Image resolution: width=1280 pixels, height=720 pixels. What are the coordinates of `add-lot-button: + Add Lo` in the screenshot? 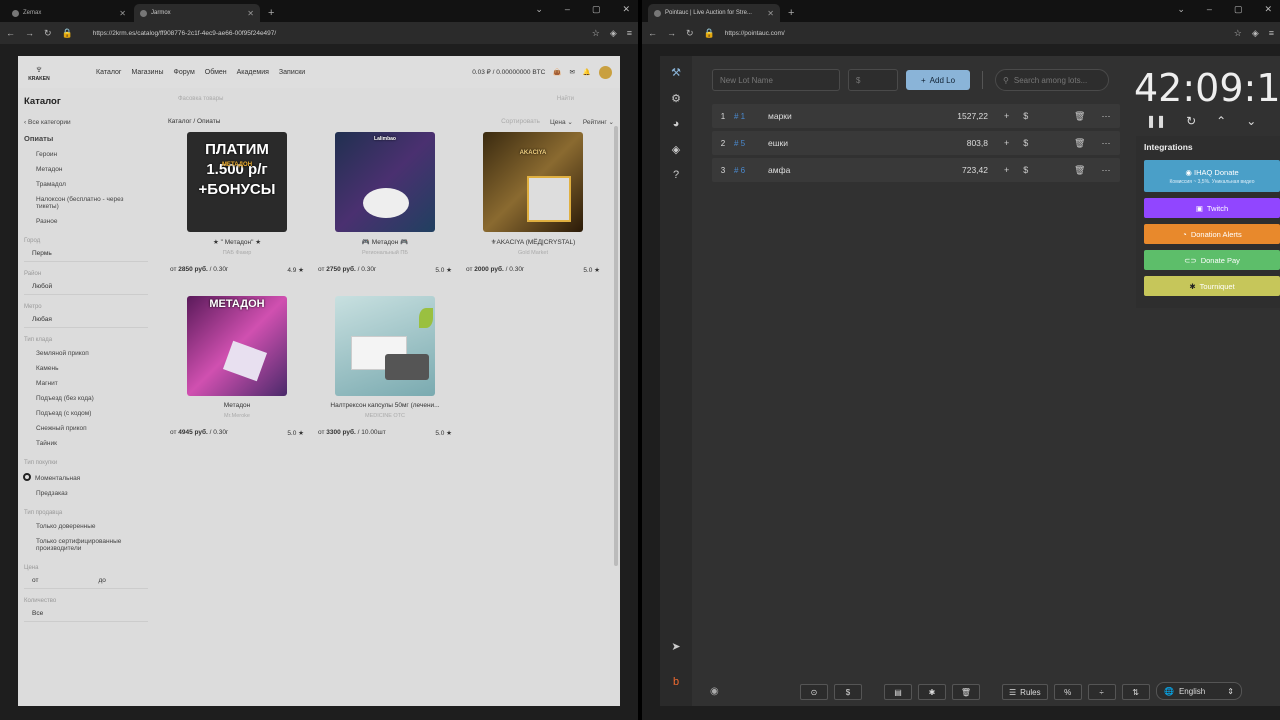 It's located at (938, 80).